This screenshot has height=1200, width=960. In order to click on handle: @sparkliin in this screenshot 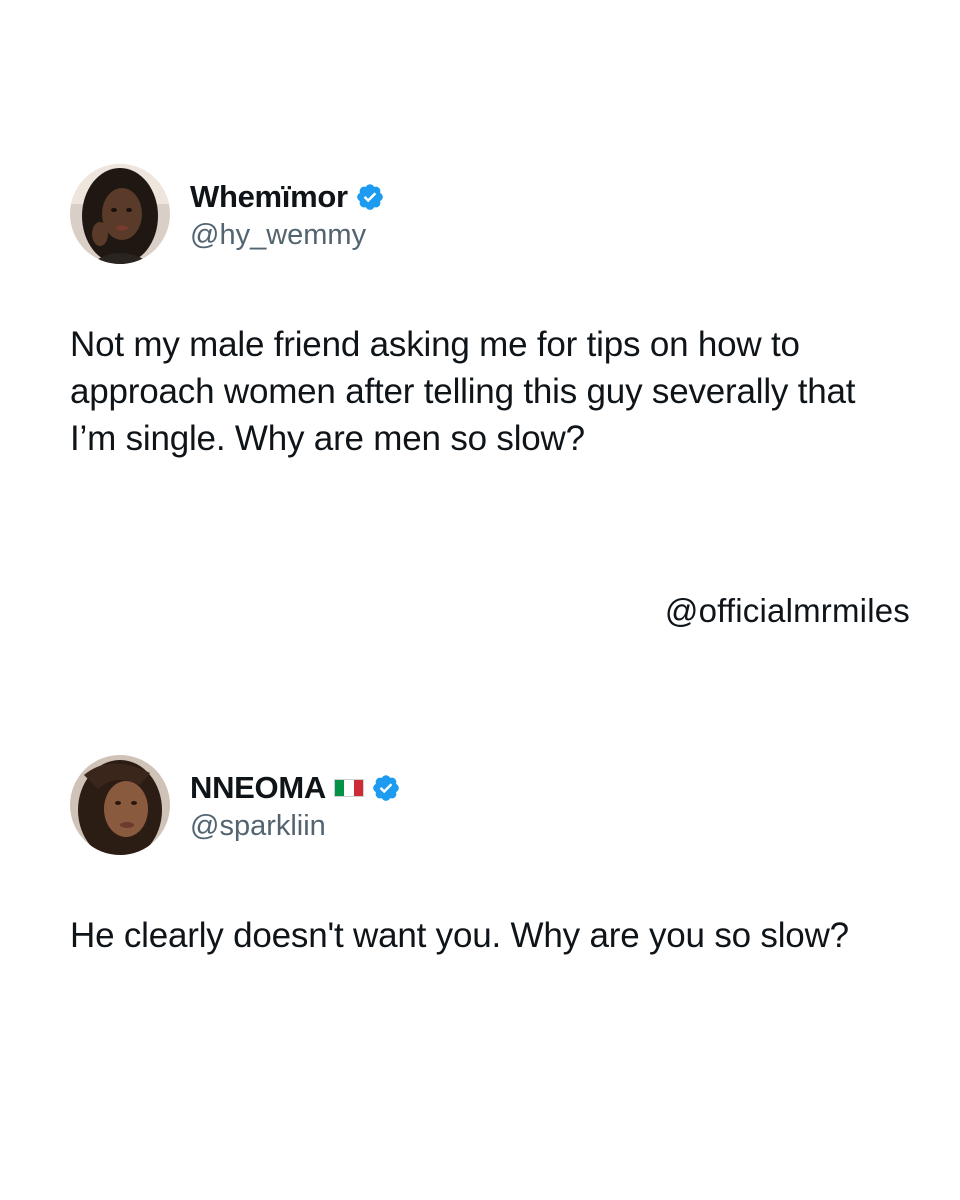, I will do `click(295, 826)`.